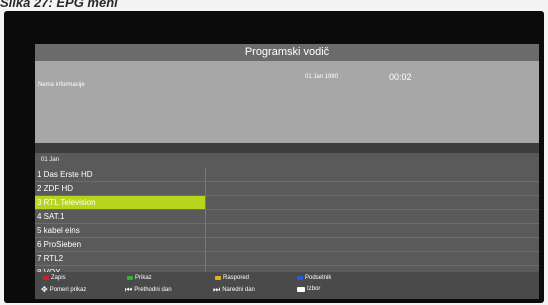 The image size is (548, 305). Describe the element at coordinates (120, 174) in the screenshot. I see `channel-name: 1 Das Erste HD` at that location.